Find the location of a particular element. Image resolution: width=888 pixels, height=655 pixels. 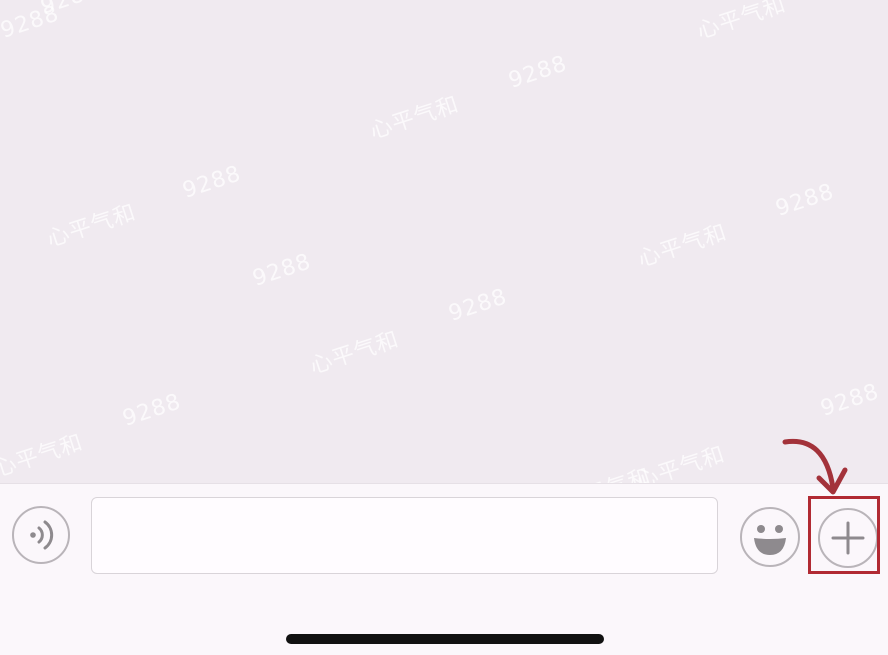

voice-input-button is located at coordinates (41, 535).